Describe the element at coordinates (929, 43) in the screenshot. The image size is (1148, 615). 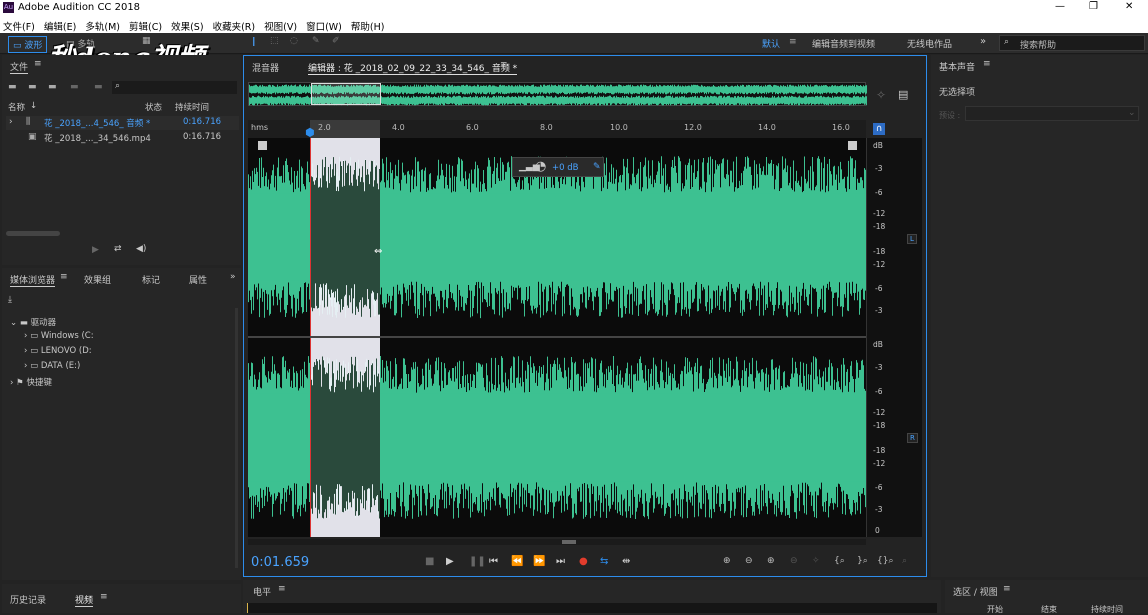
I see `workspace-radio: 无线电作品` at that location.